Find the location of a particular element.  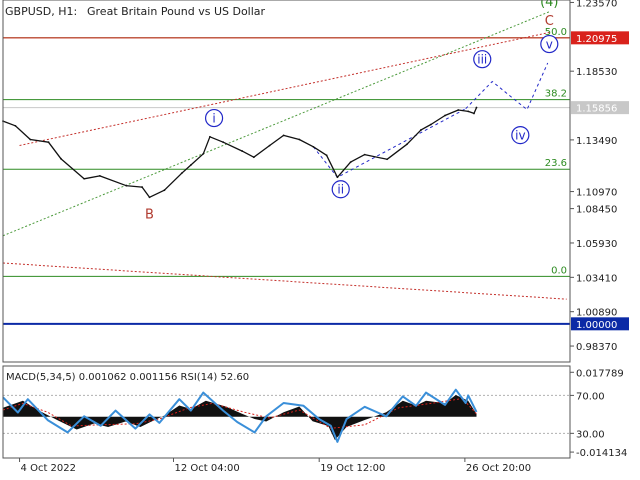

instrument-name: Great Britain Pound vs US Dollar is located at coordinates (176, 11).